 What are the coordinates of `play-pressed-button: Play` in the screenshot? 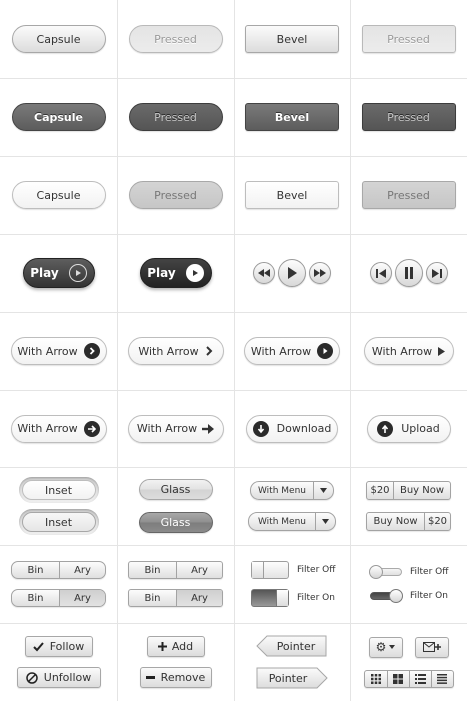 It's located at (175, 273).